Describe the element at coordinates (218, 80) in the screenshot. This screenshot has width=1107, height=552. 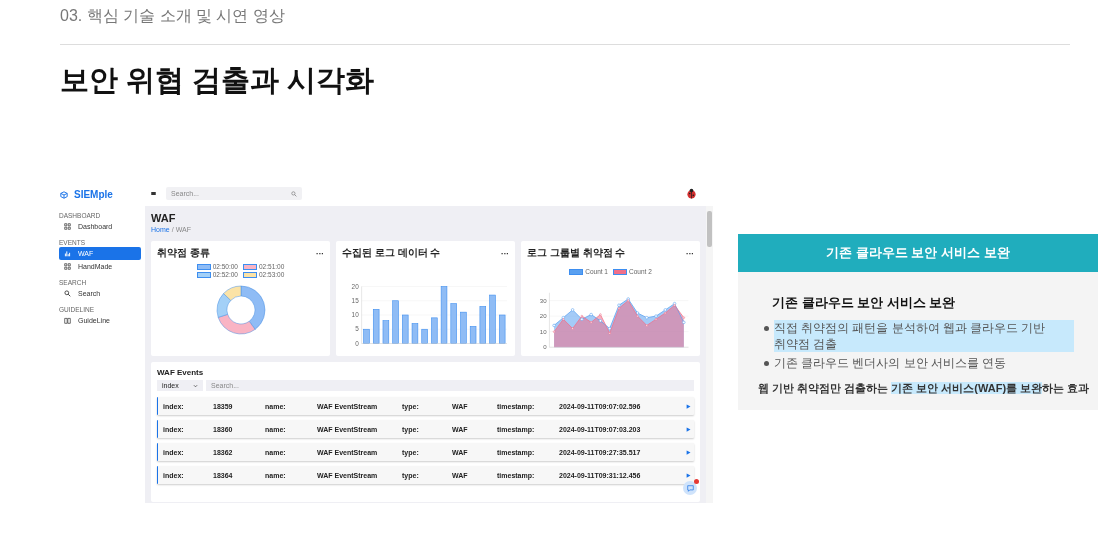
I see `slide-title: 보안 위협 검출과 시각화` at that location.